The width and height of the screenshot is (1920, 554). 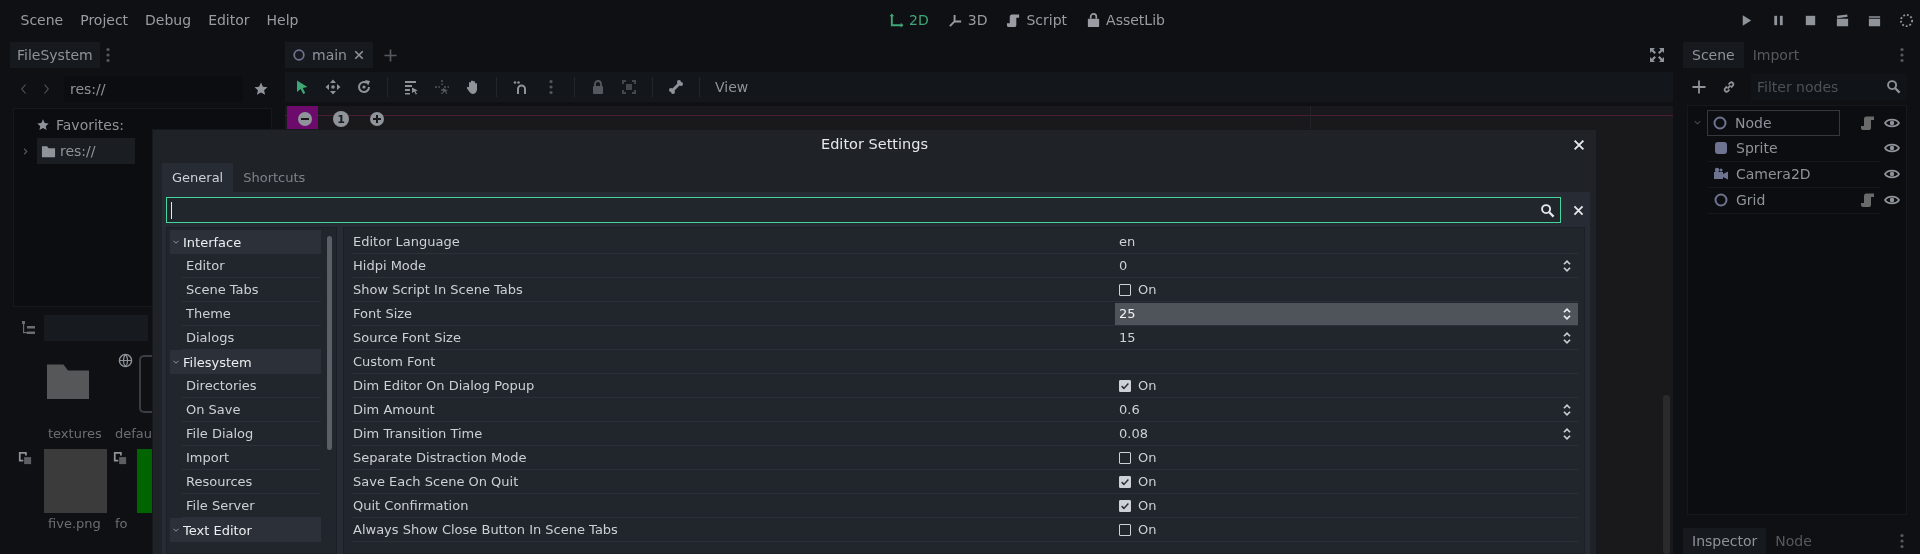 I want to click on value-field: en, so click(x=1346, y=241).